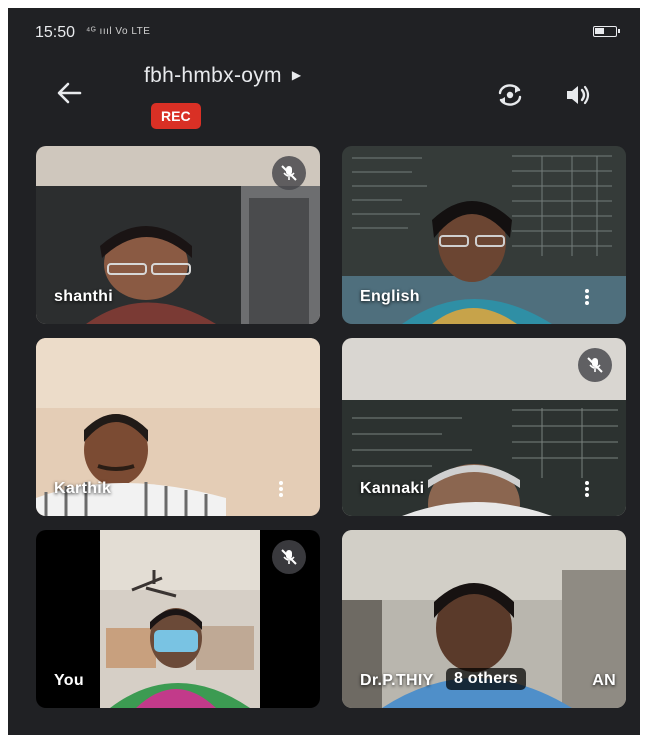  What do you see at coordinates (486, 679) in the screenshot?
I see `others-count-badge: 8 others` at bounding box center [486, 679].